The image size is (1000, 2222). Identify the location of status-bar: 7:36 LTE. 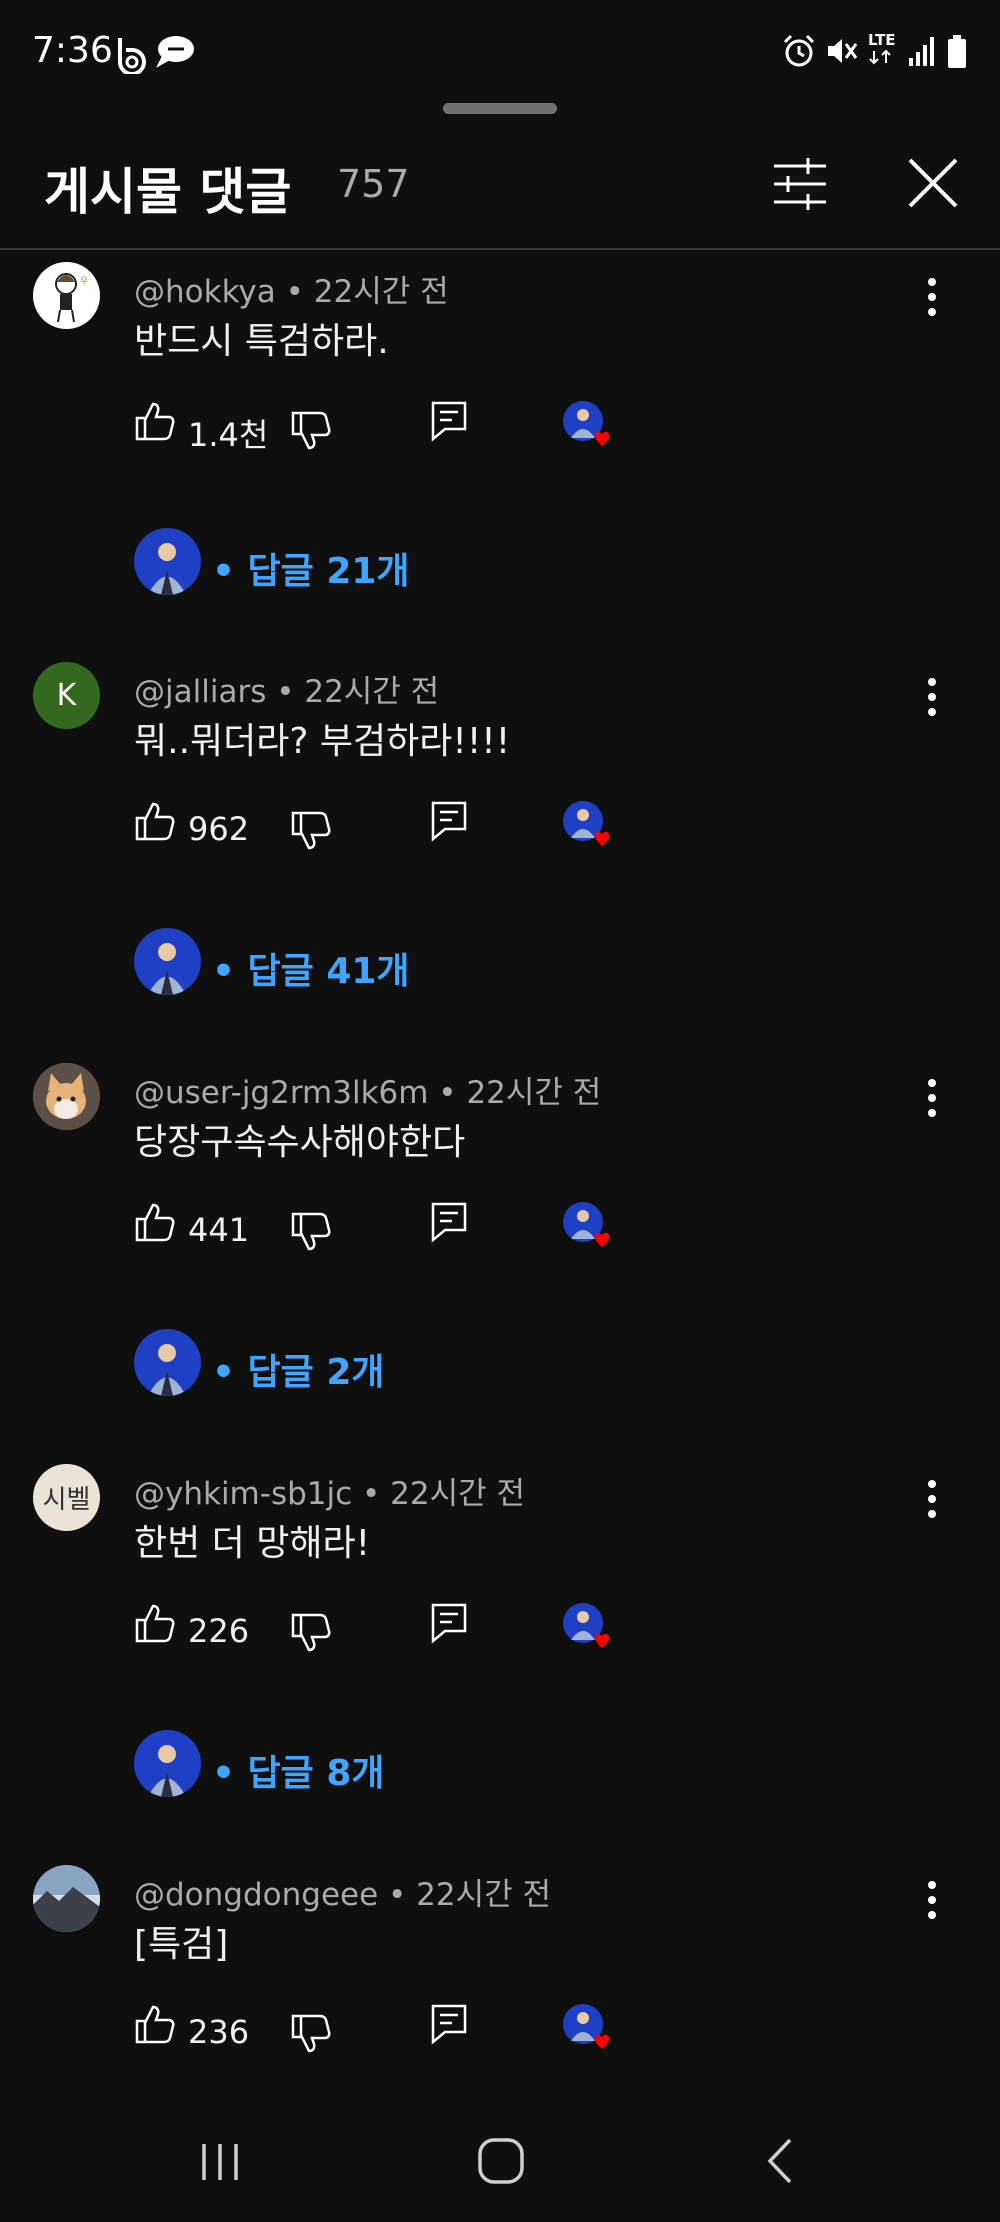
(500, 40).